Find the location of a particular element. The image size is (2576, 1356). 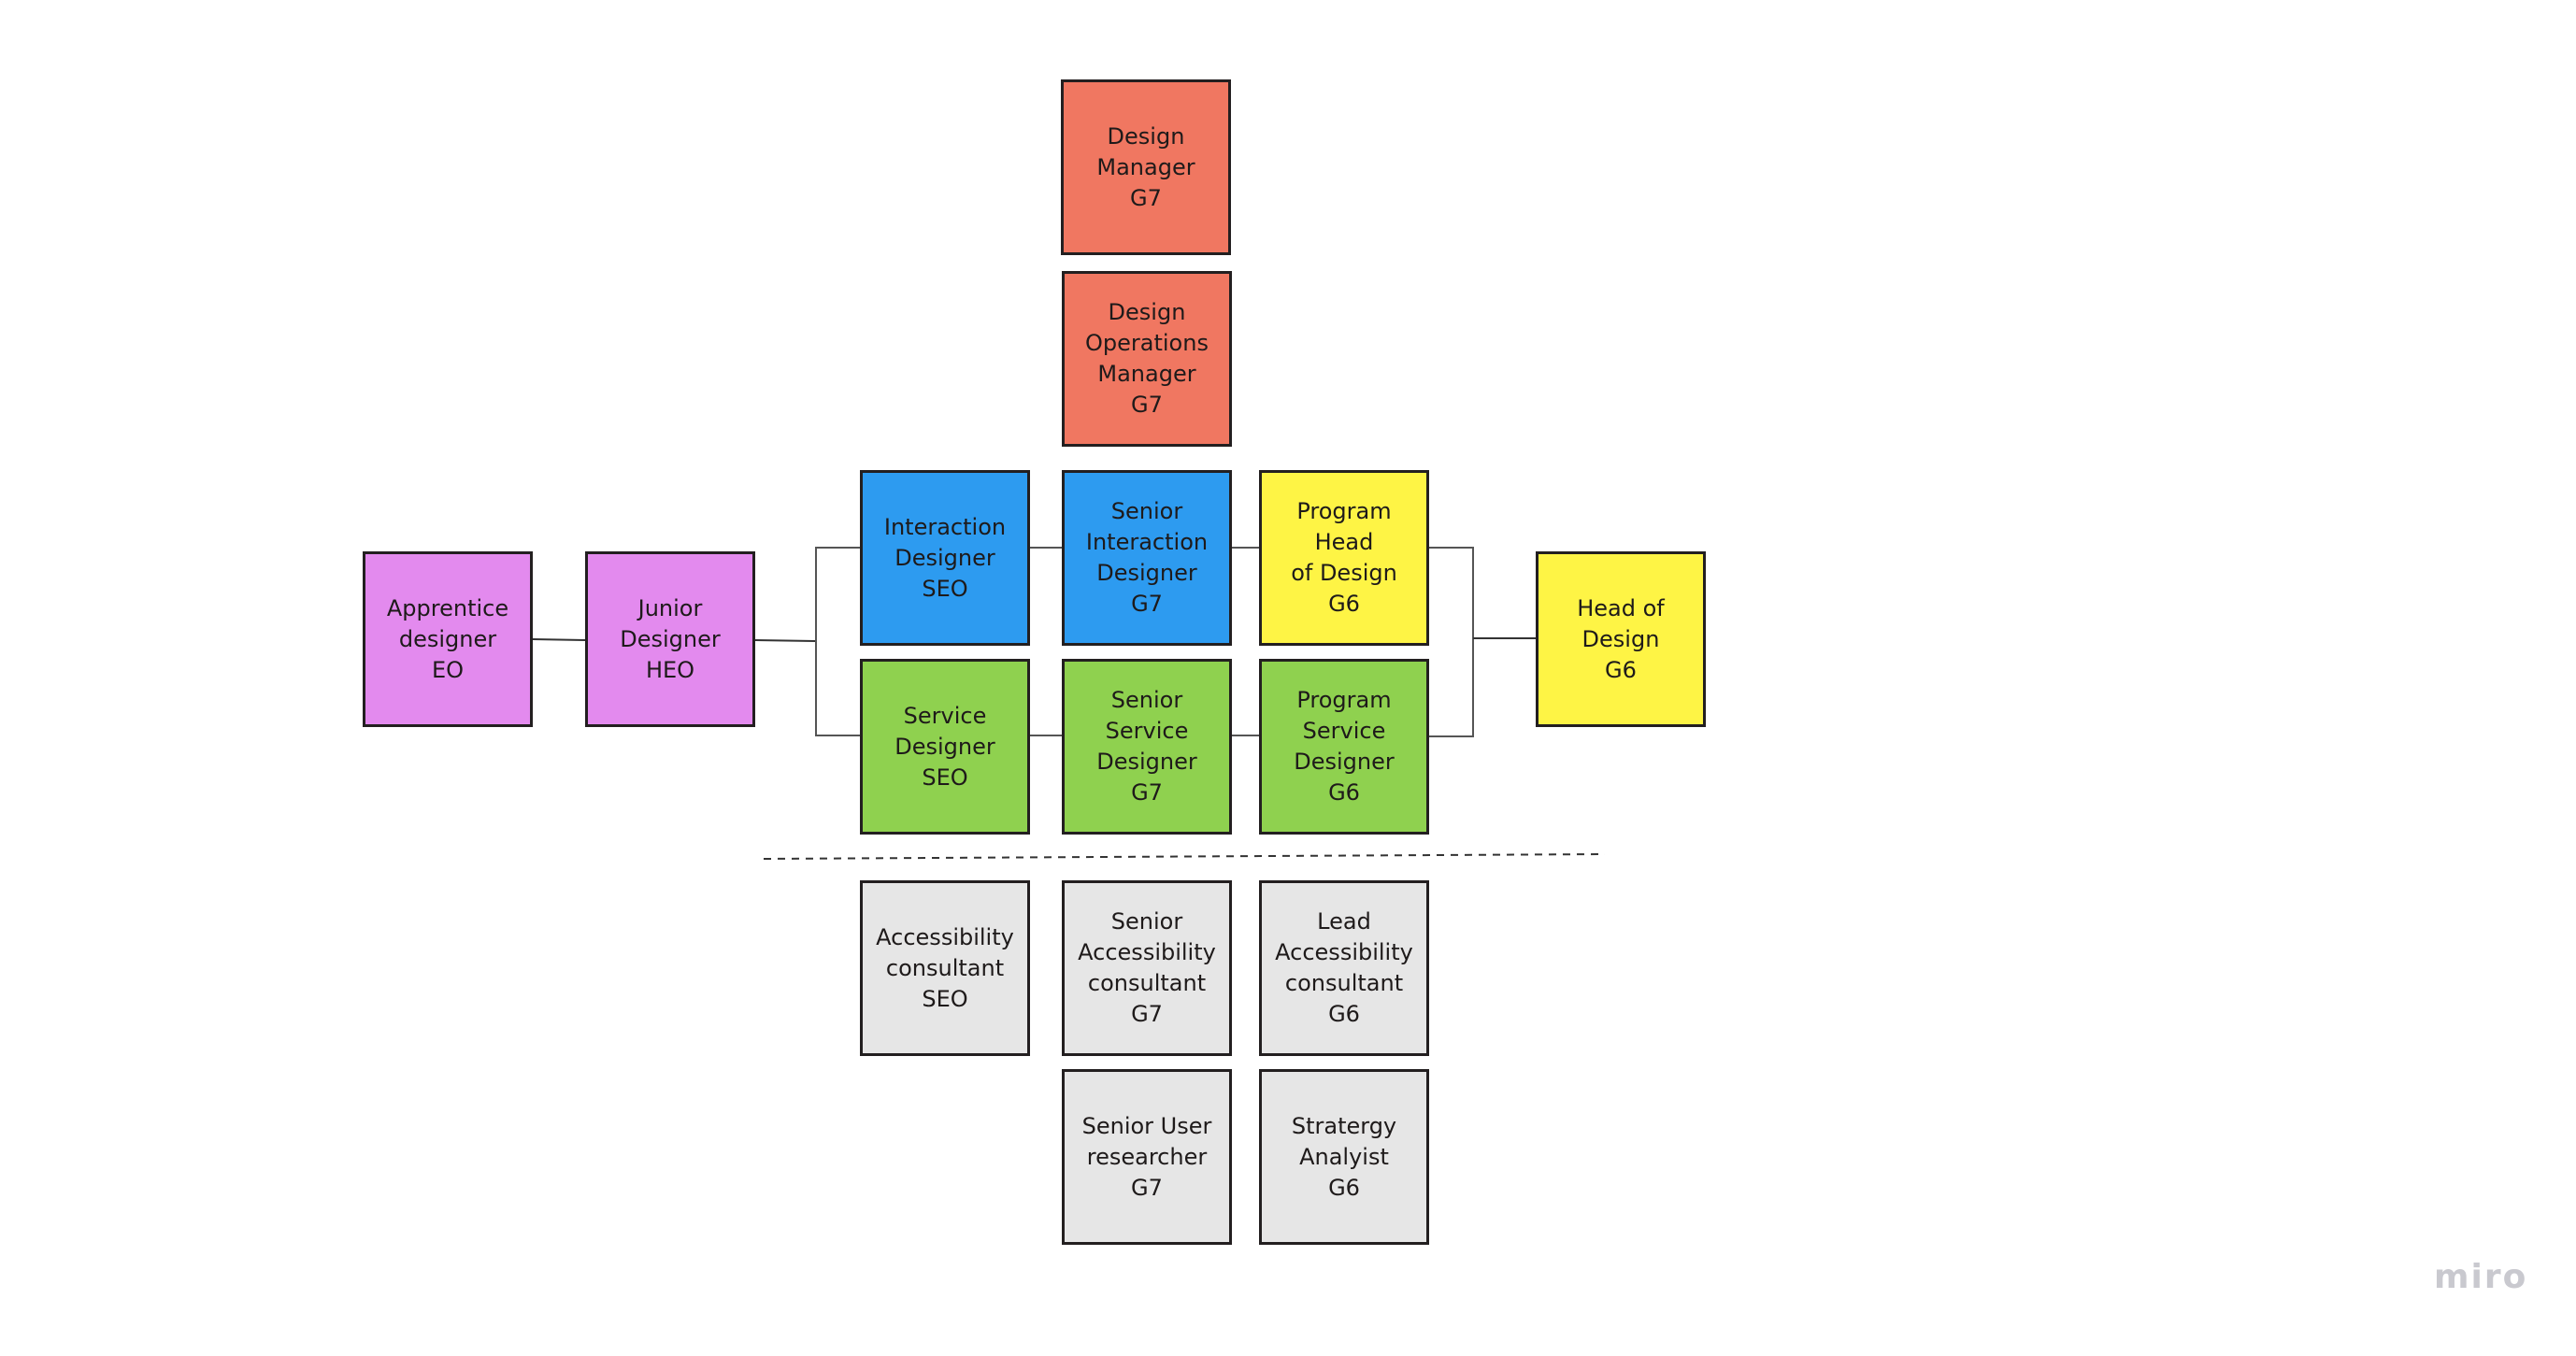

card-label: Senior Accessibility consultant G7 is located at coordinates (1147, 968).